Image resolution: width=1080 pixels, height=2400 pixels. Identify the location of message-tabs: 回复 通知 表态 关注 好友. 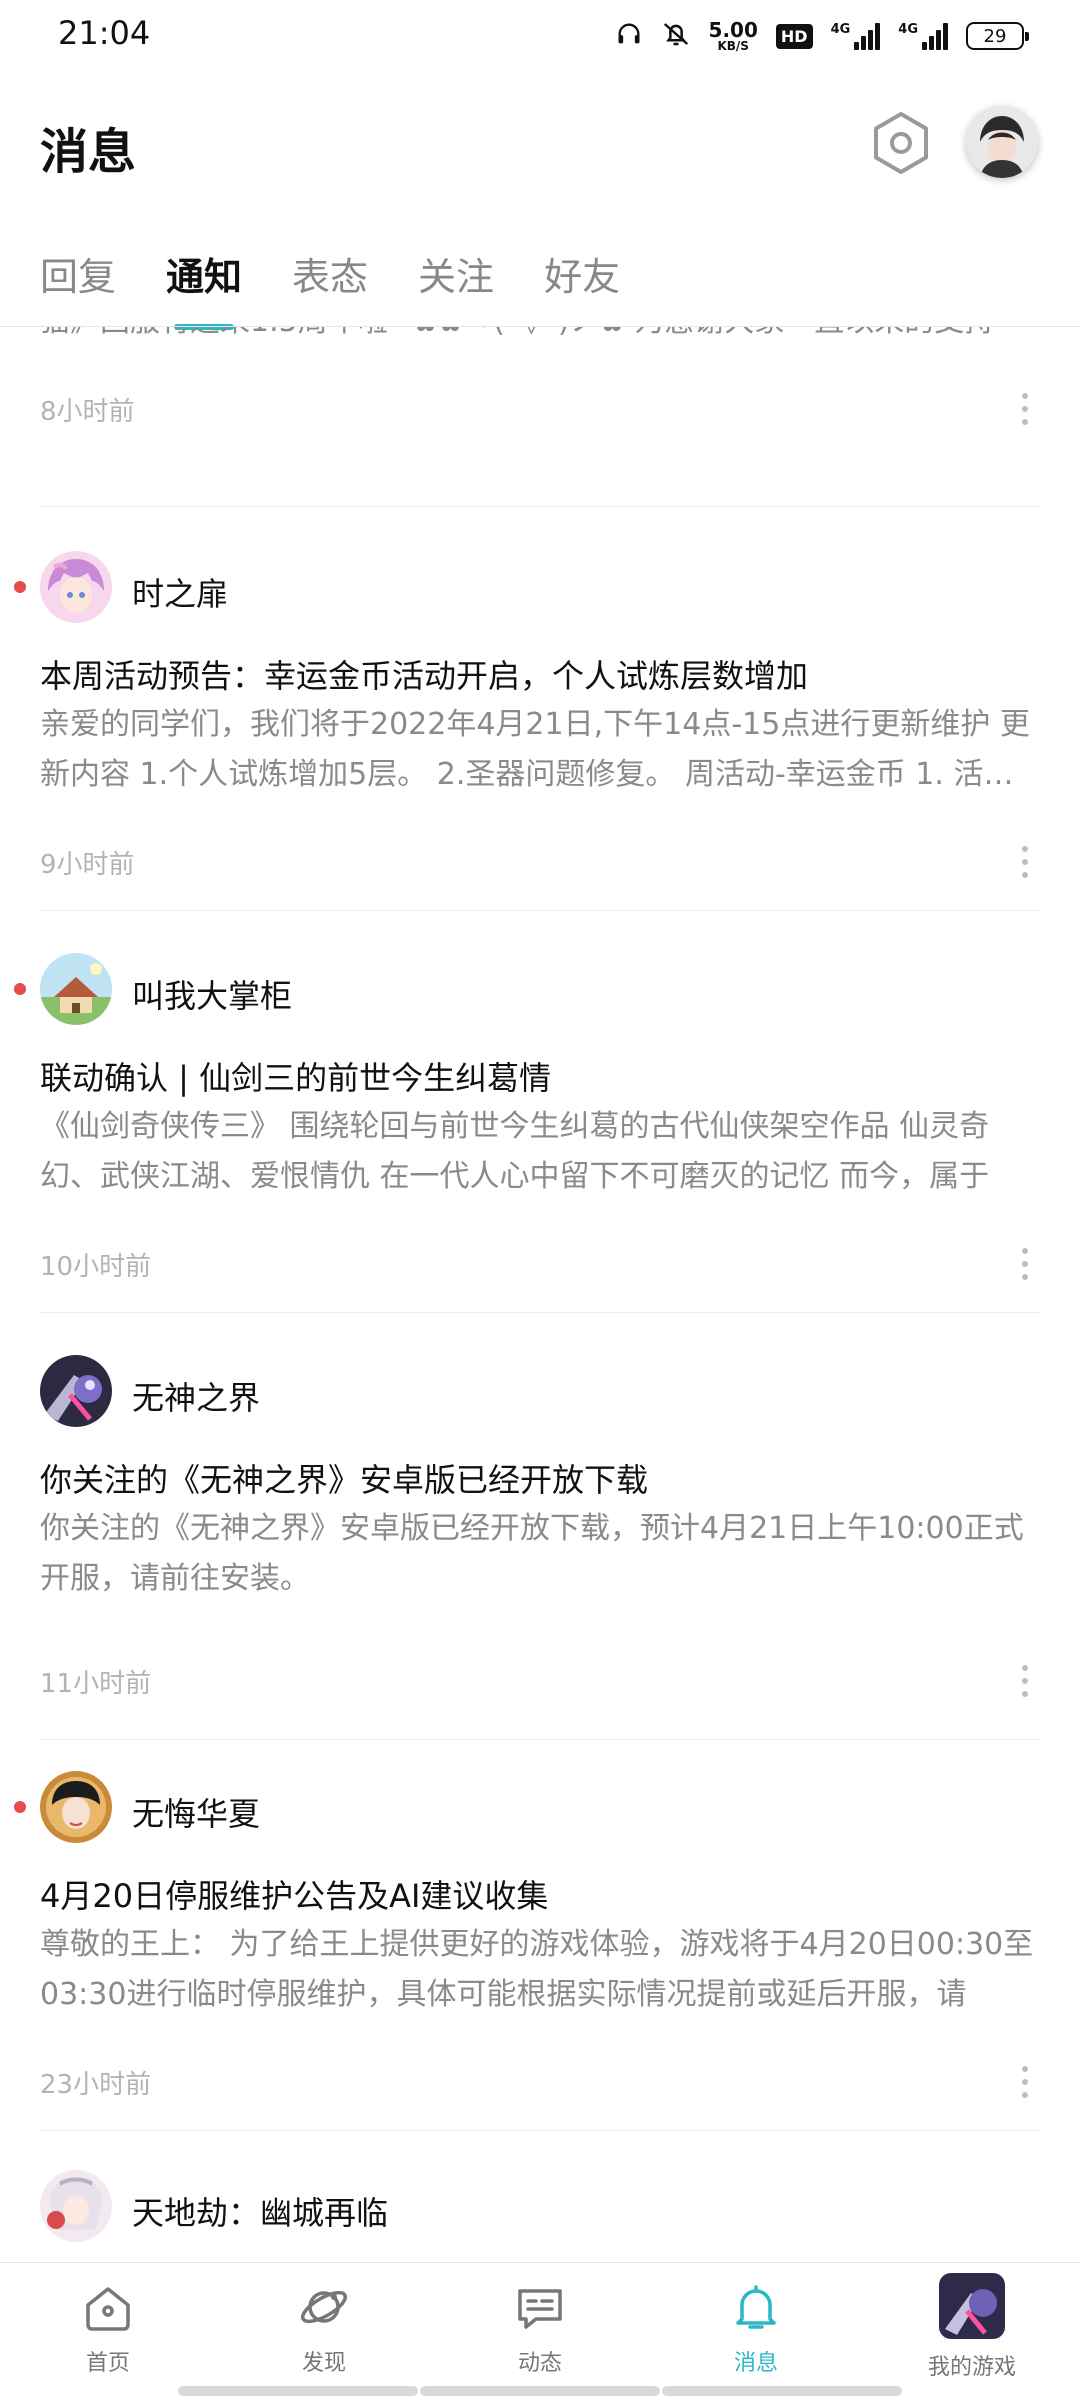
(330, 285).